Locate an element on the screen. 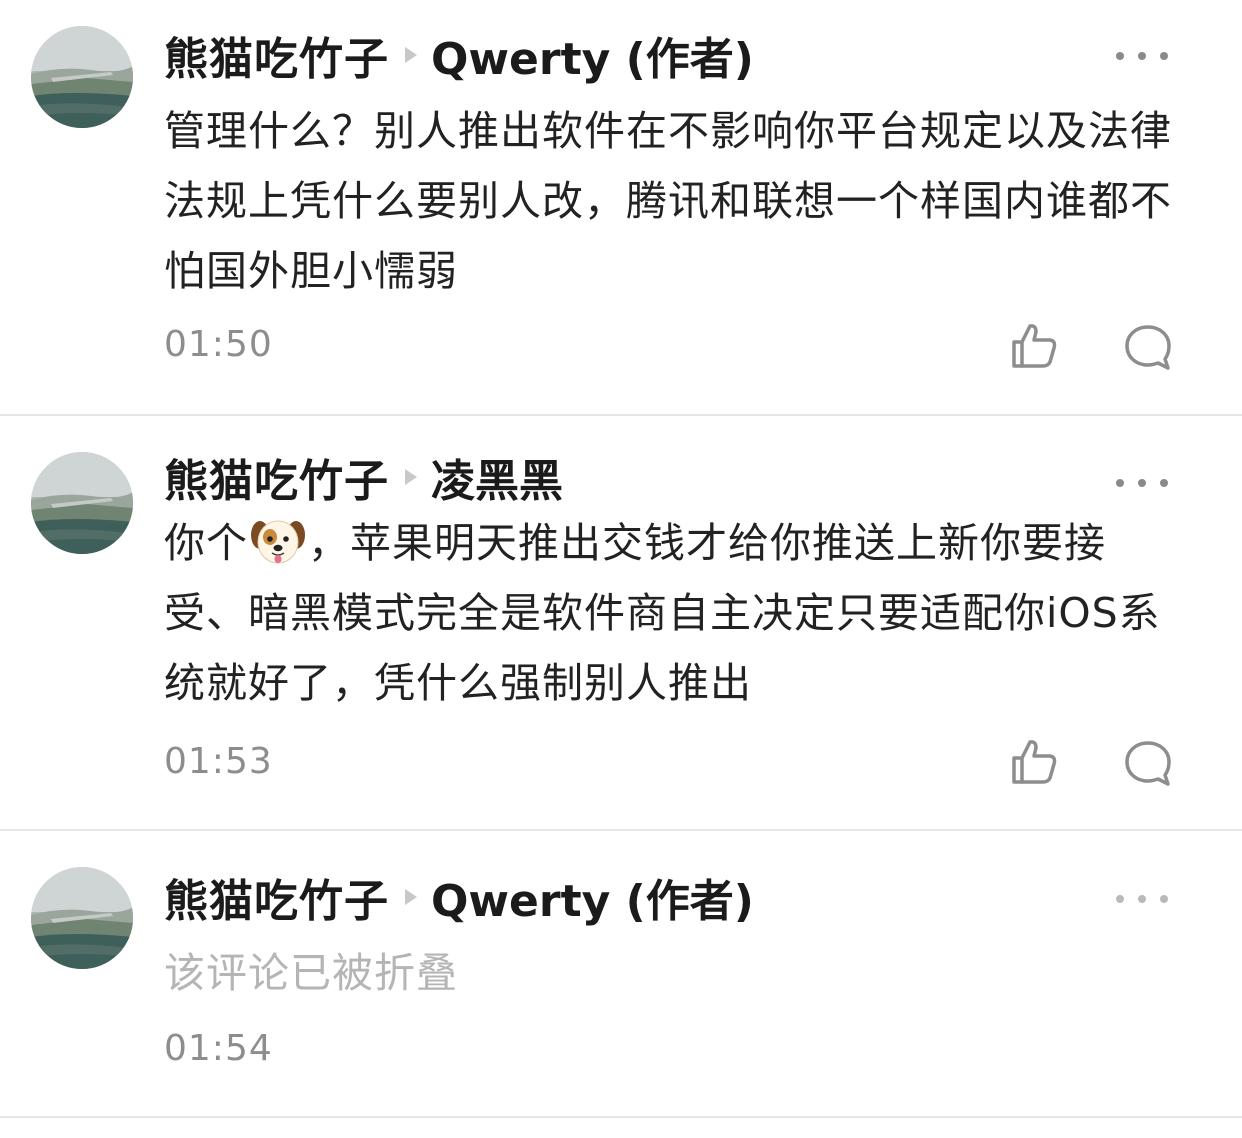  folded-notice: 该评论已被折叠 is located at coordinates (674, 973).